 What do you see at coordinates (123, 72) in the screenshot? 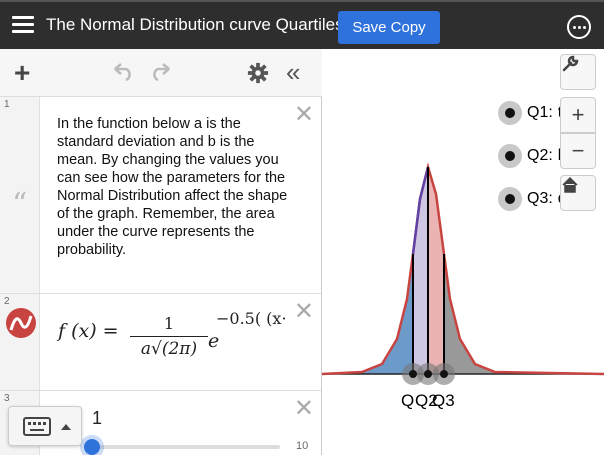
I see `undo-icon` at bounding box center [123, 72].